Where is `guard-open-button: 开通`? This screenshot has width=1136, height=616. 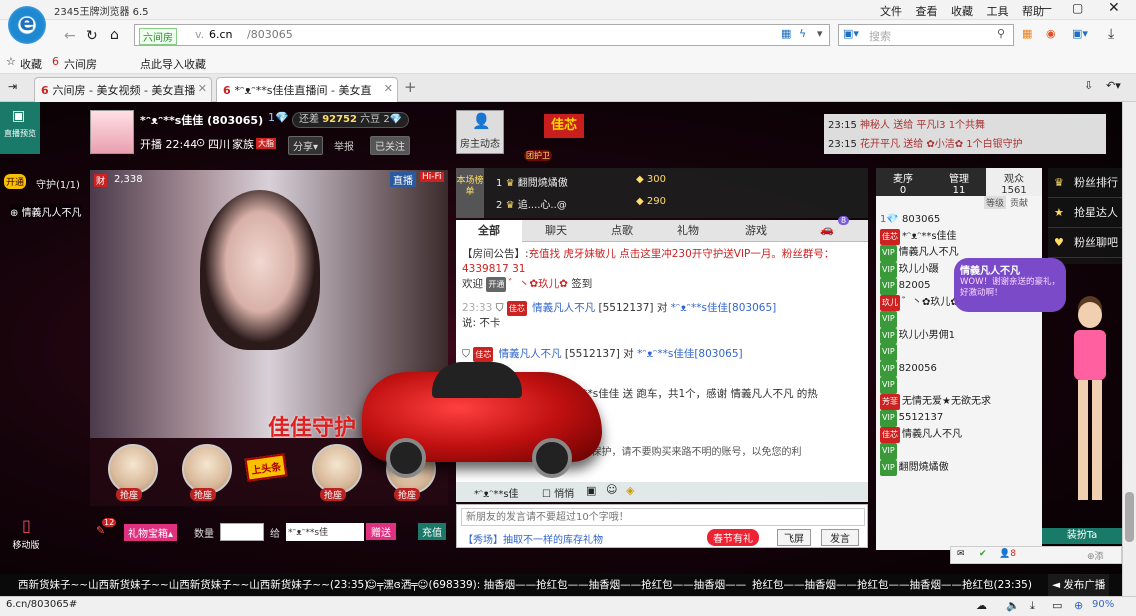 guard-open-button: 开通 is located at coordinates (15, 181).